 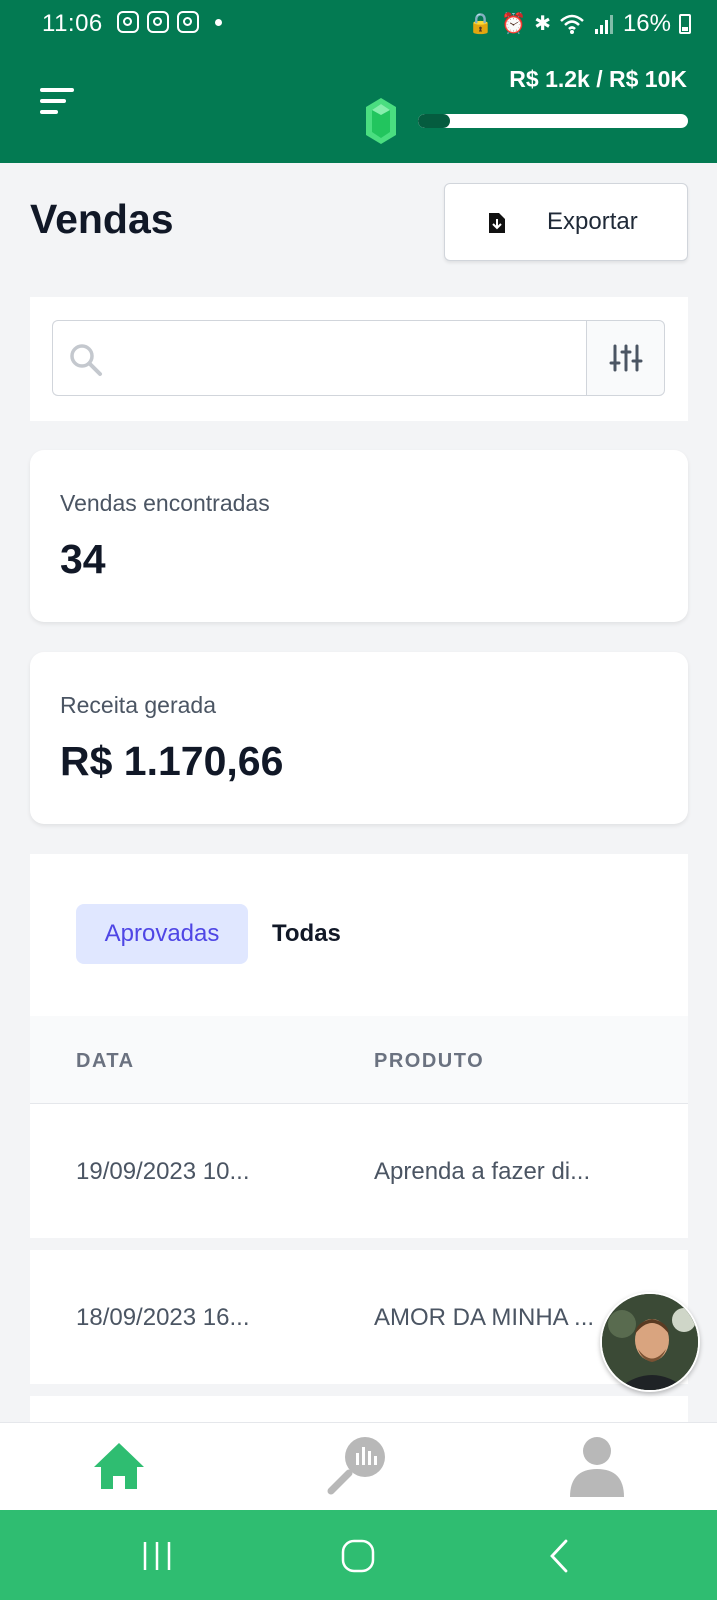 What do you see at coordinates (646, 23) in the screenshot?
I see `battery-percent: 16%` at bounding box center [646, 23].